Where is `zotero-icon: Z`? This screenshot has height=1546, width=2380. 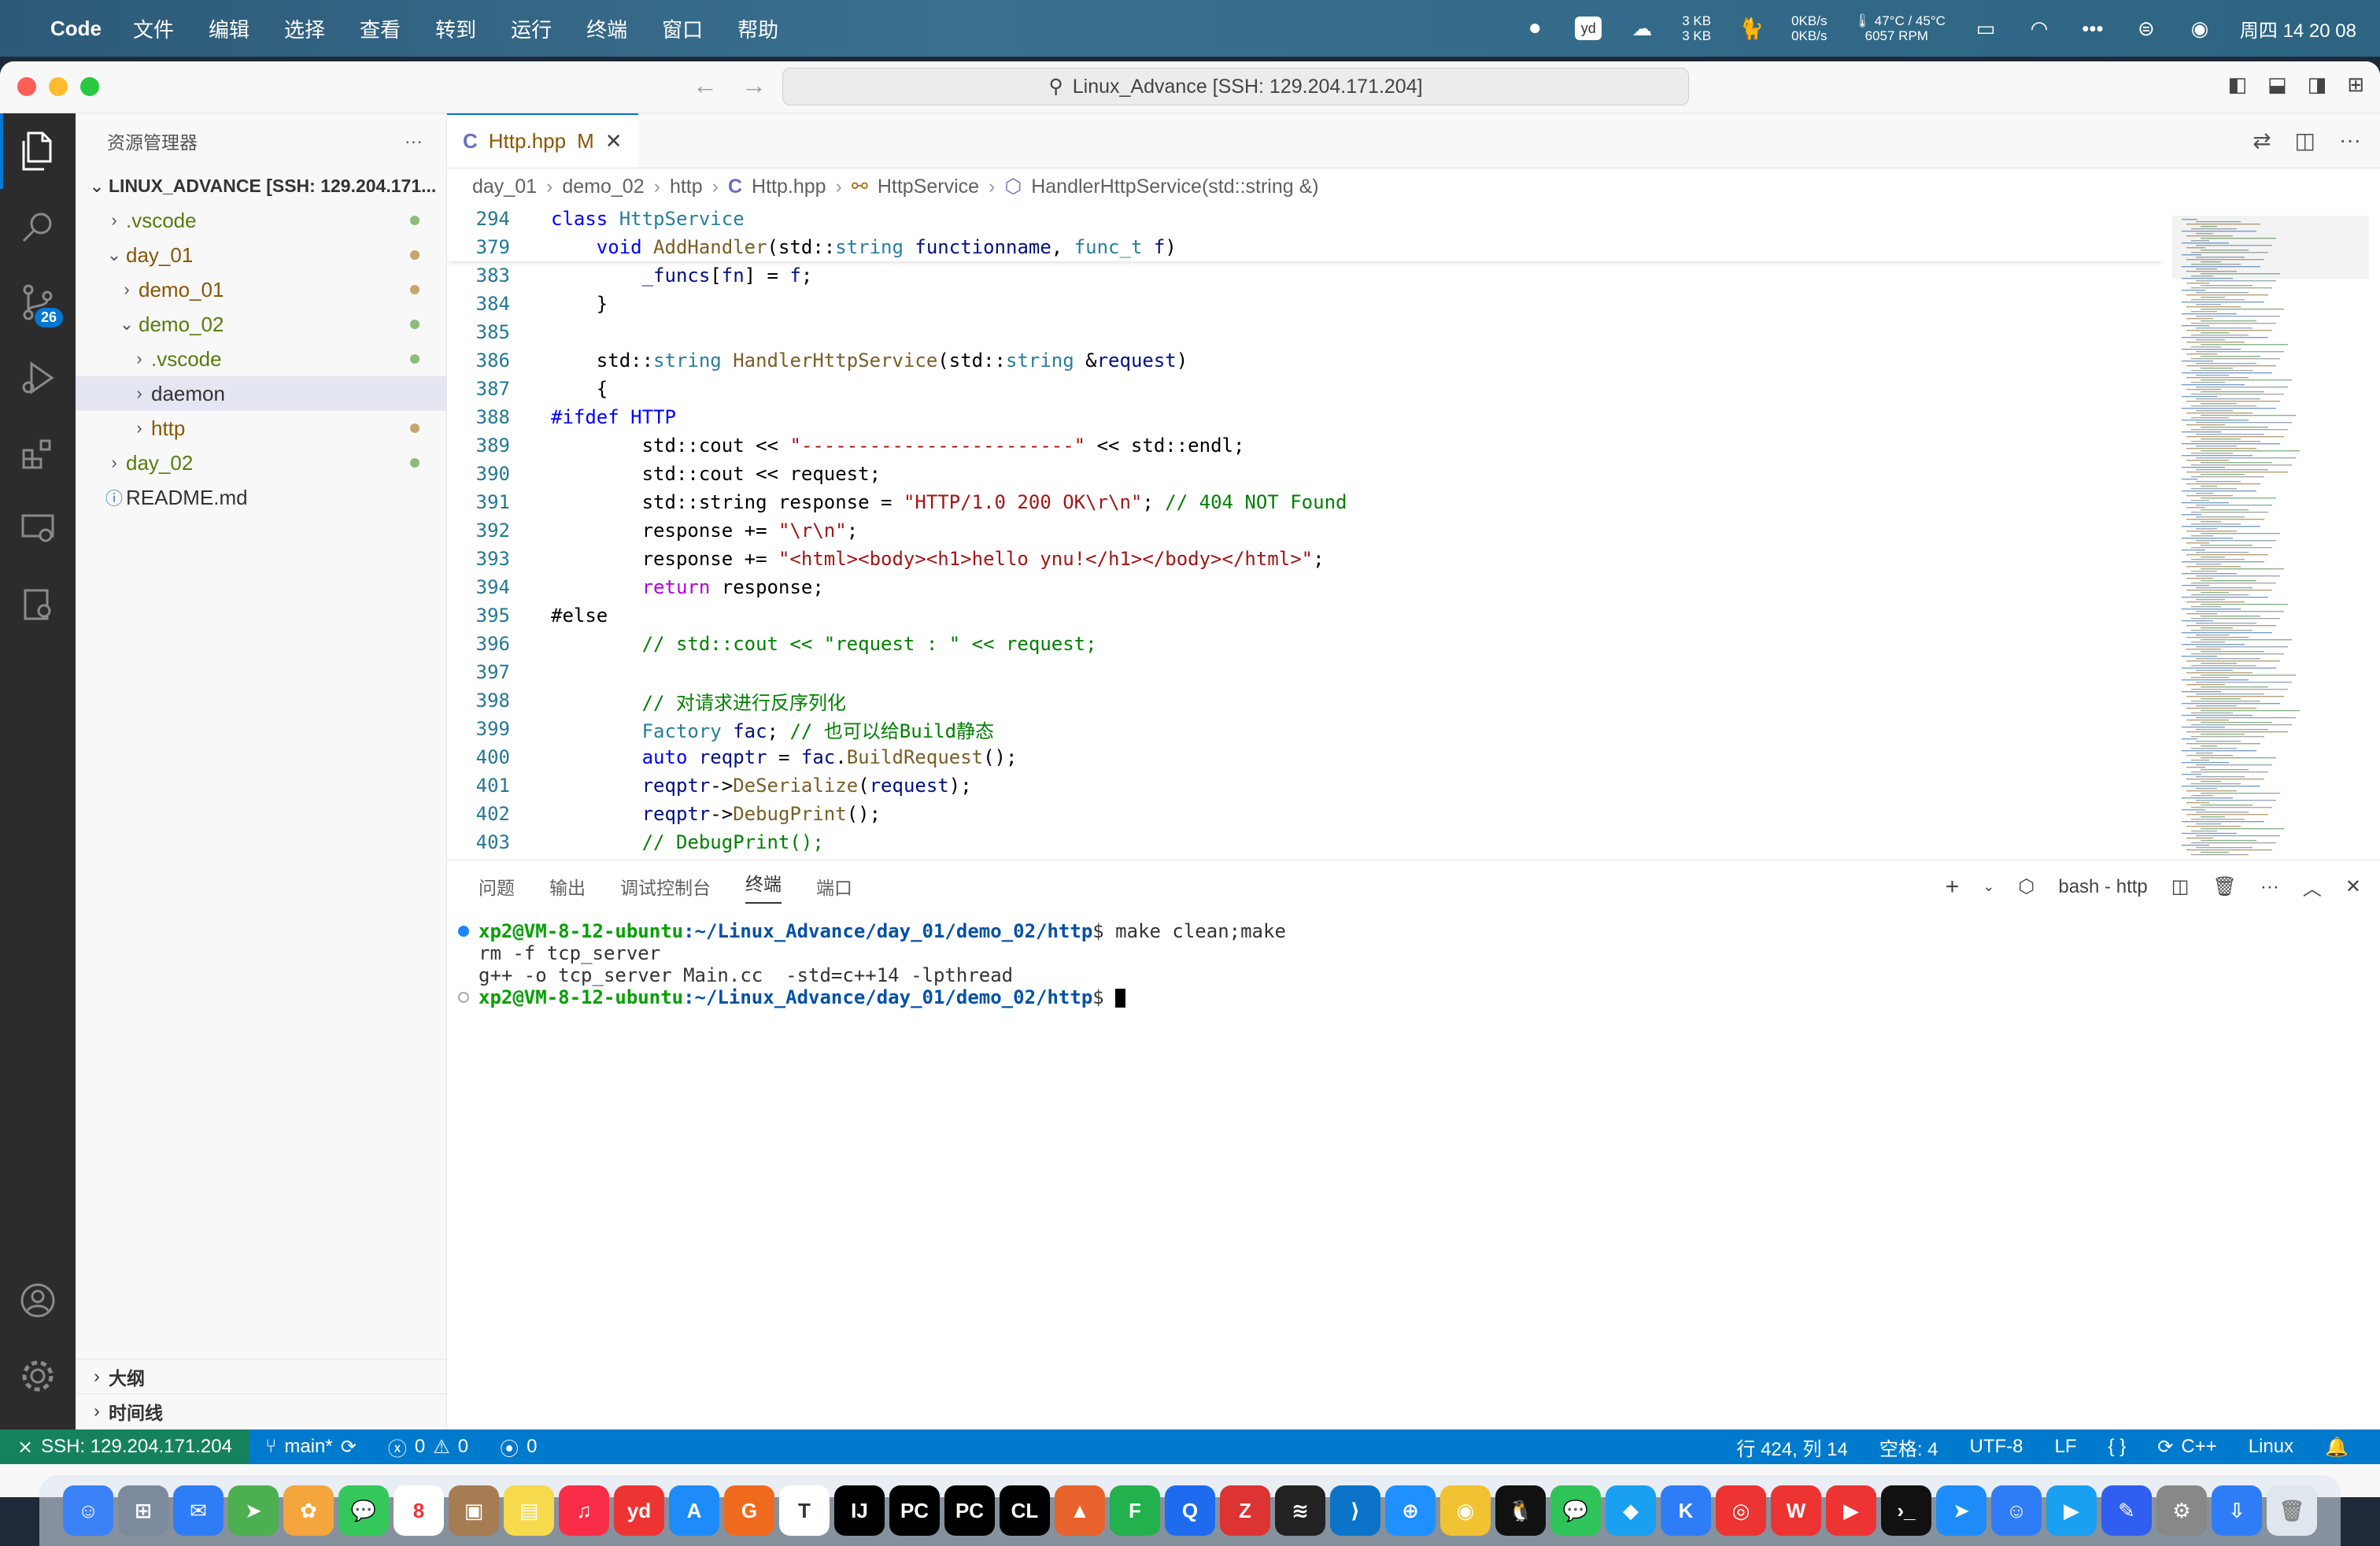 zotero-icon: Z is located at coordinates (1245, 1510).